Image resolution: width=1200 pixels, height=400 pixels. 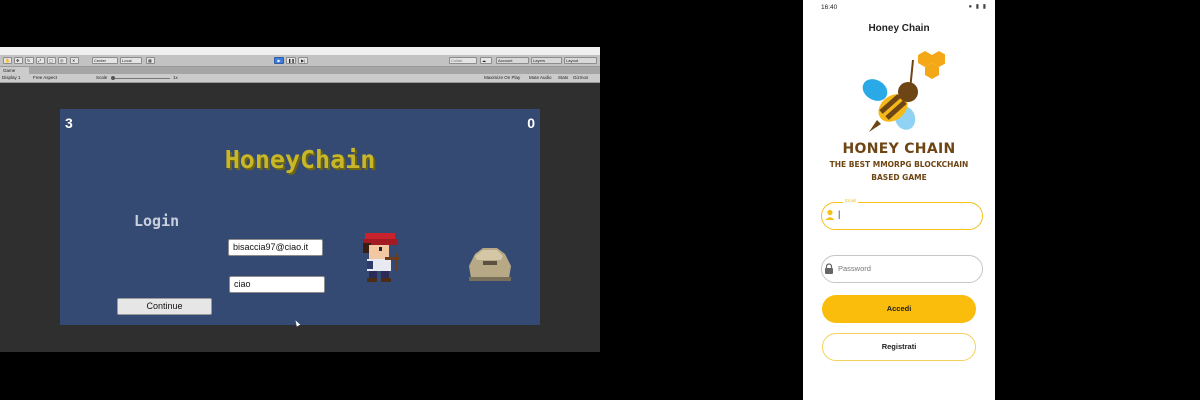 What do you see at coordinates (51, 60) in the screenshot?
I see `rect-tool-icon: ▢` at bounding box center [51, 60].